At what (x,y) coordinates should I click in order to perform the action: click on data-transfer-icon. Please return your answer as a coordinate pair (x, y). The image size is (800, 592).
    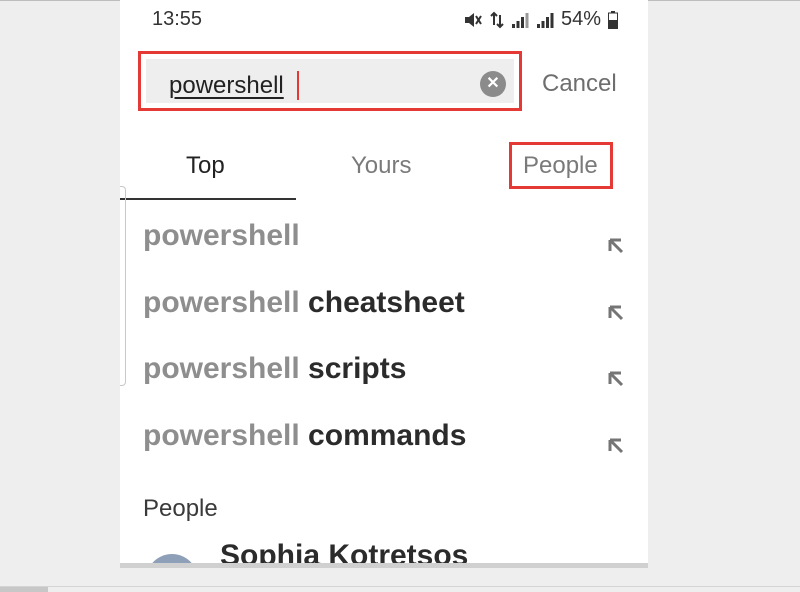
    Looking at the image, I should click on (497, 20).